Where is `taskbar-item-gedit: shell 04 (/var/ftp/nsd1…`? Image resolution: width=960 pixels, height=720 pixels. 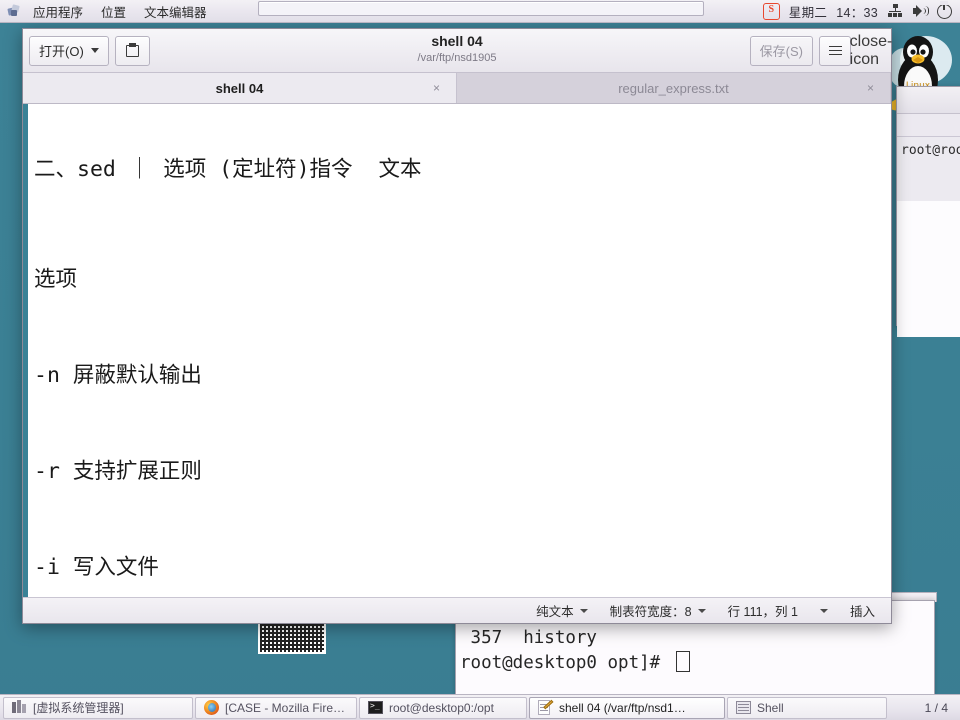
taskbar-item-gedit: shell 04 (/var/ftp/nsd1… is located at coordinates (627, 707).